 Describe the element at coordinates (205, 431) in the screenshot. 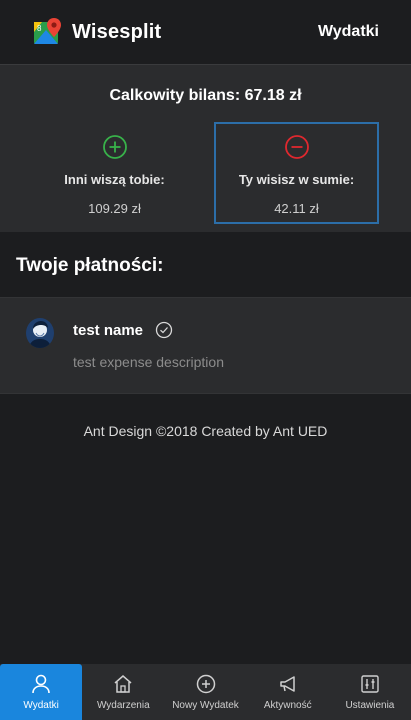

I see `footer-text: Ant Design ©2018 Created by Ant UED` at that location.